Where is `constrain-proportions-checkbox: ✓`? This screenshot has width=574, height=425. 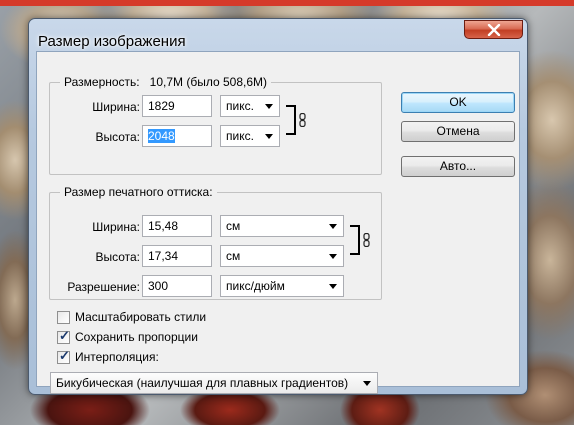
constrain-proportions-checkbox: ✓ is located at coordinates (63, 336).